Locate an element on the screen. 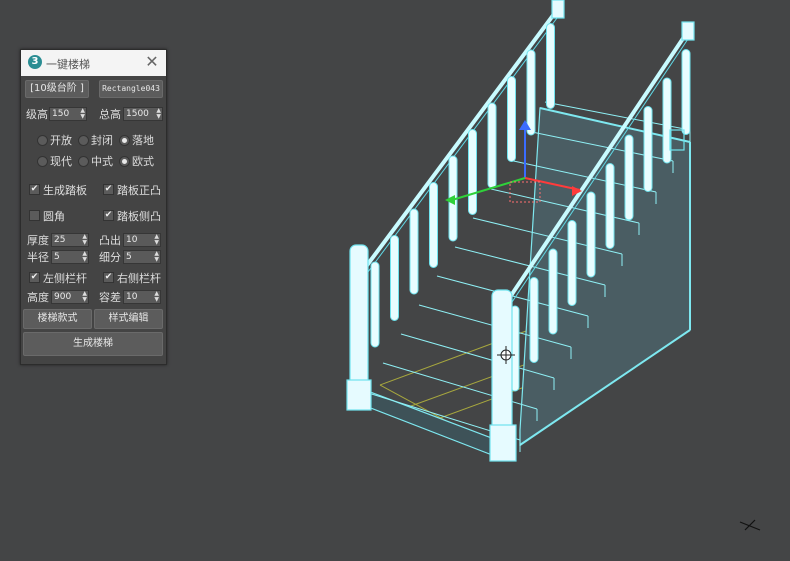 The image size is (790, 561). app-icon: 3 is located at coordinates (35, 62).